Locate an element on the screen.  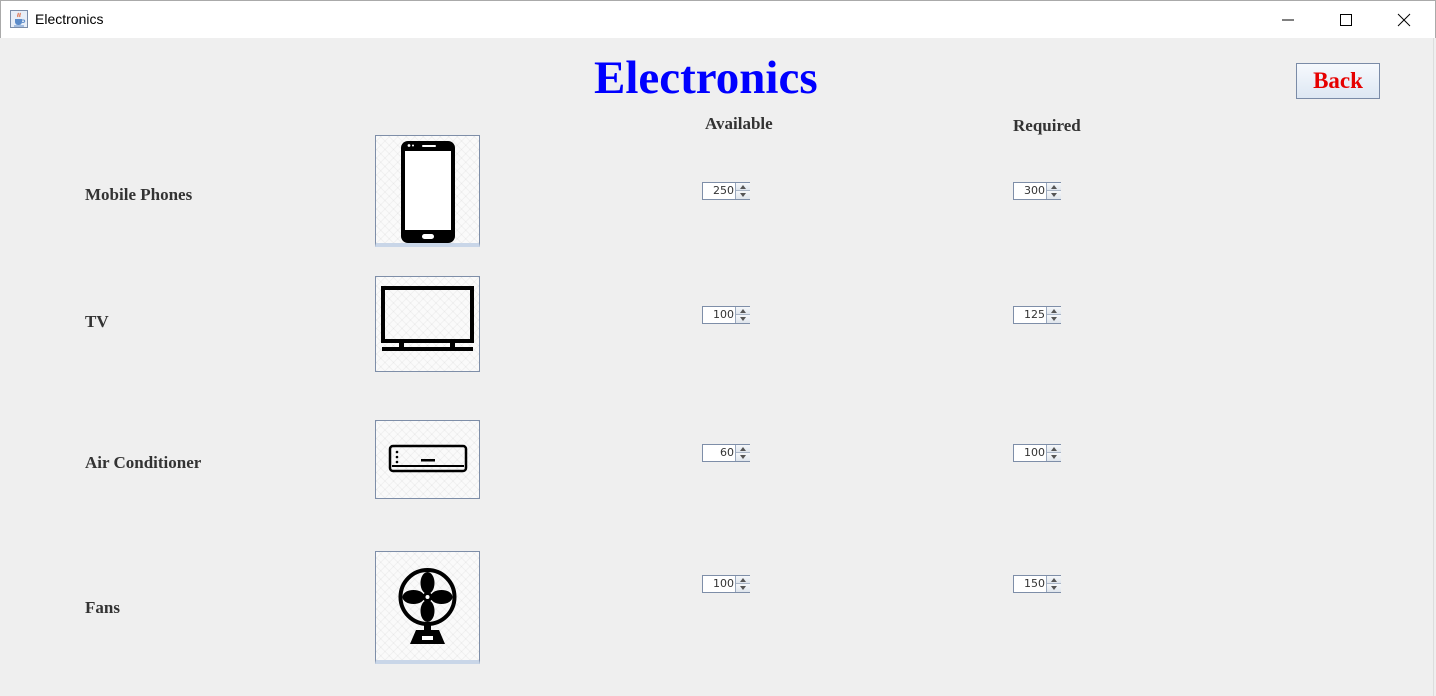
air-conditioner-required-spinner: 100 is located at coordinates (1037, 453).